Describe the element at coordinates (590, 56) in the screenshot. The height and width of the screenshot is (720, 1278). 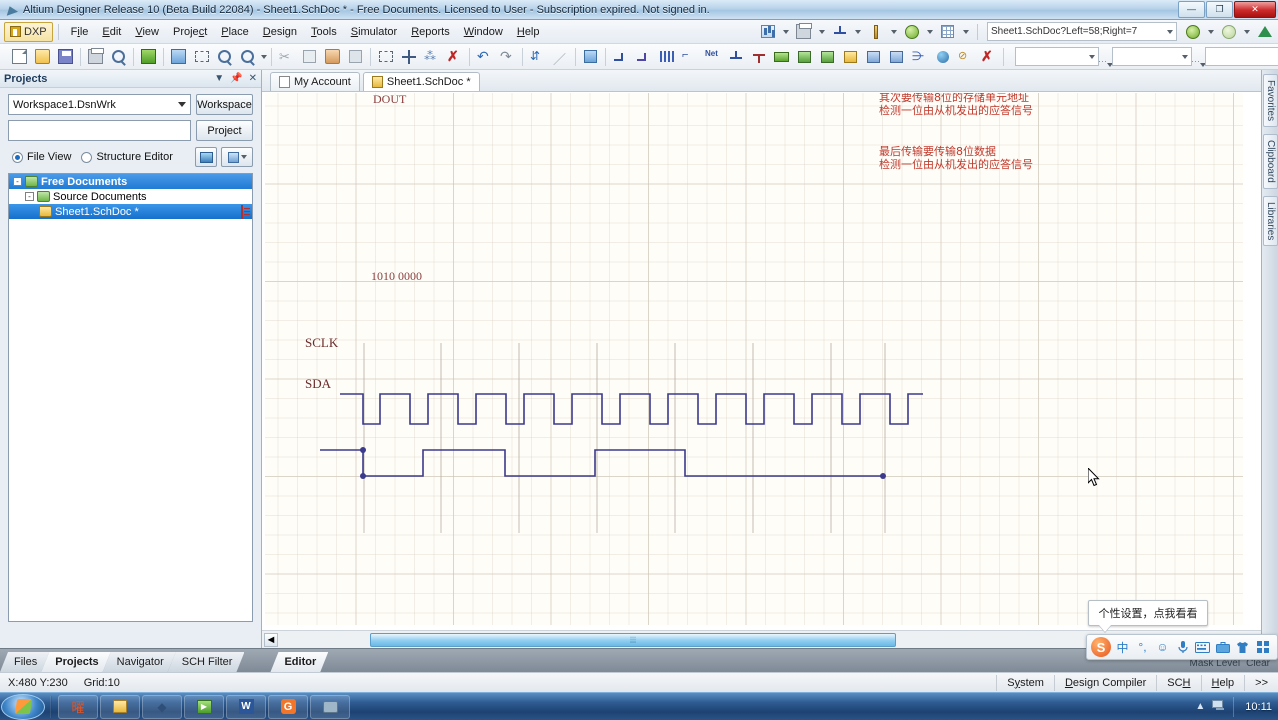
I see `place-part-icon` at that location.